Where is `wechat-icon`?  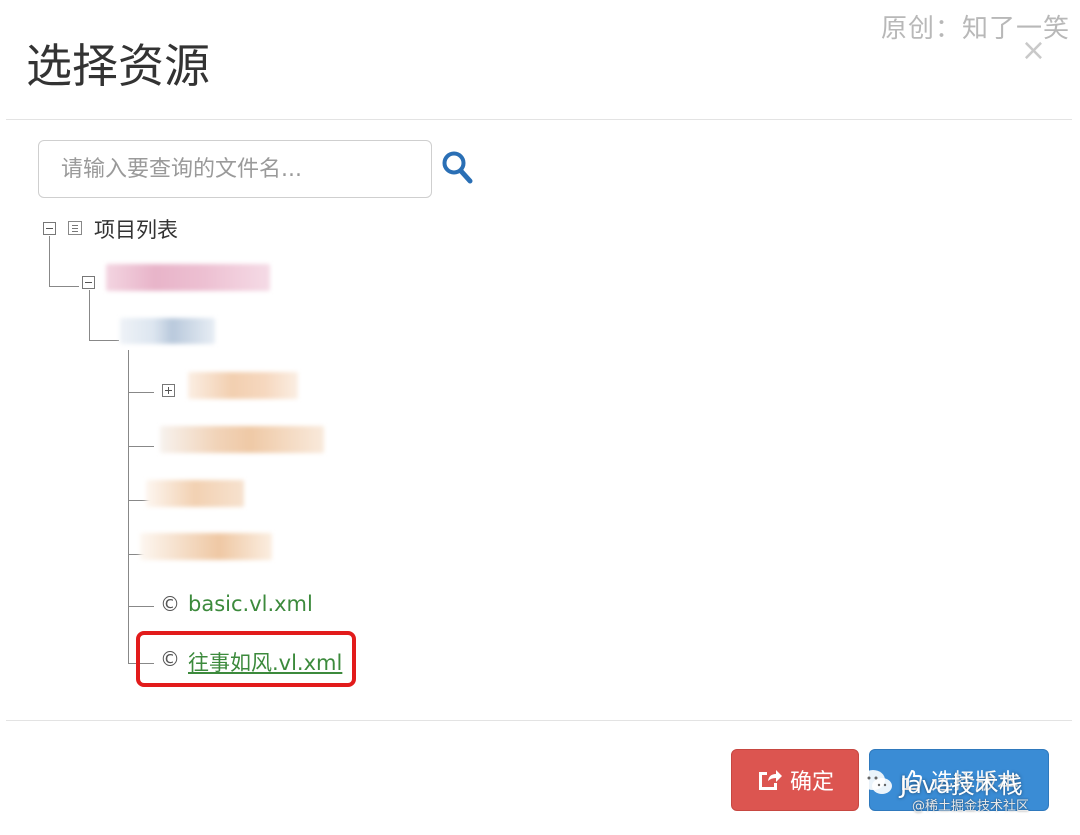 wechat-icon is located at coordinates (876, 781).